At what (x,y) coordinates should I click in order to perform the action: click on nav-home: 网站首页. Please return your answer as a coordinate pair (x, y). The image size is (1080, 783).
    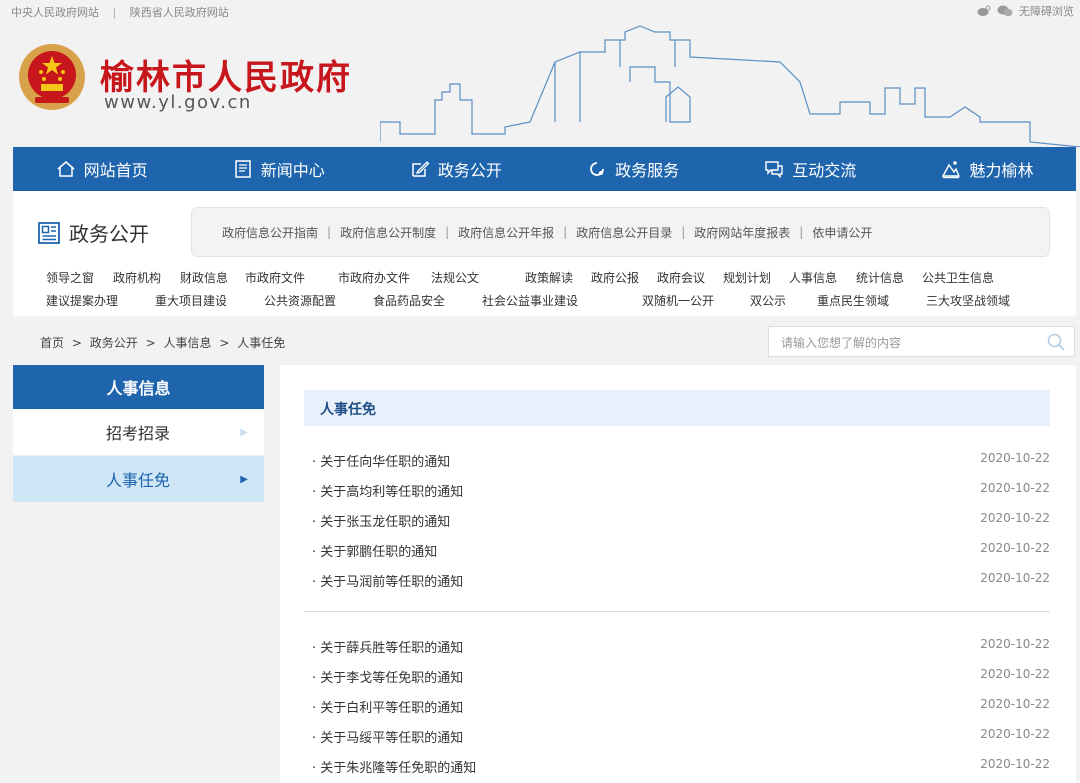
    Looking at the image, I should click on (101, 169).